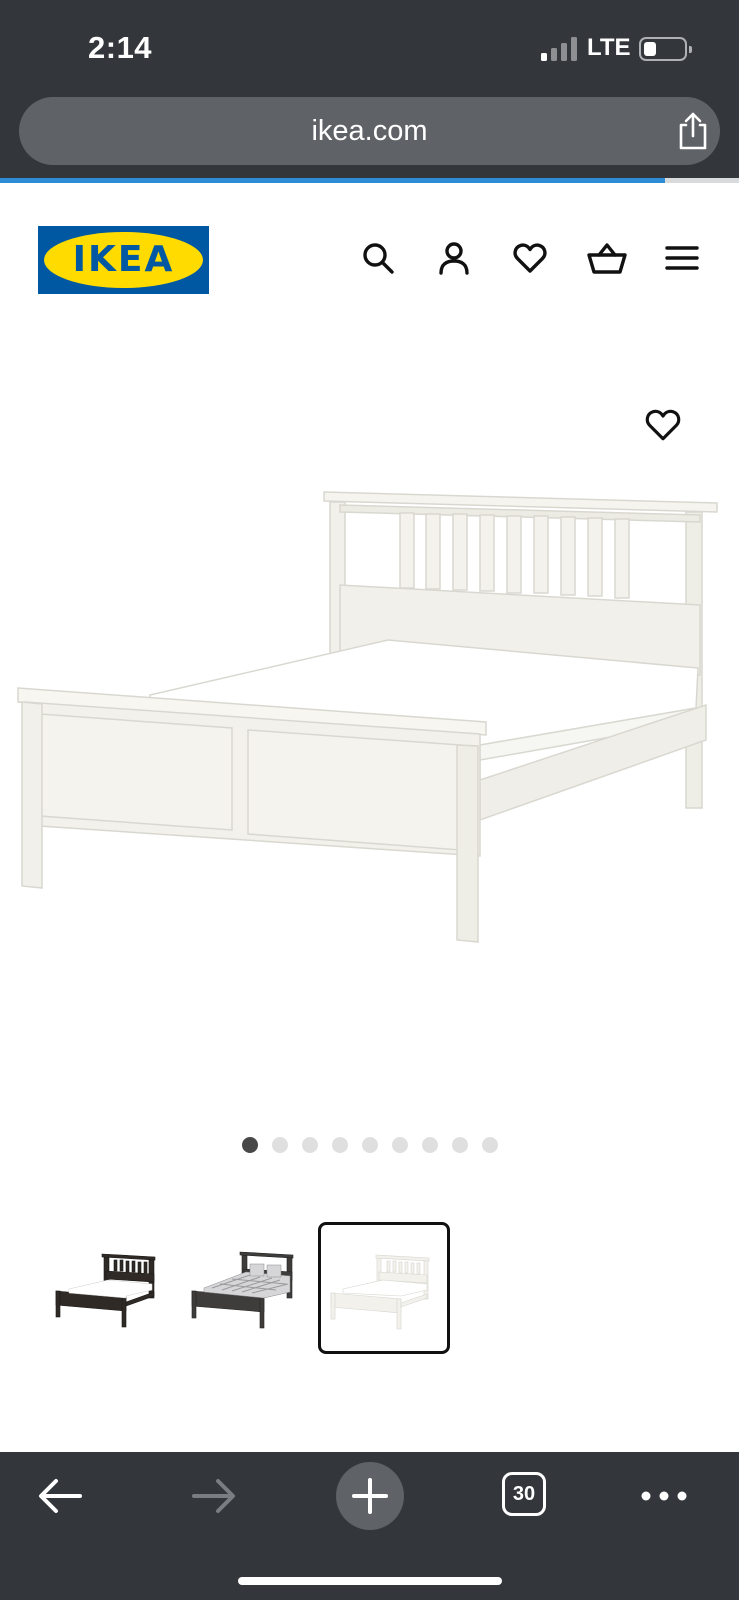  I want to click on page-load-progress, so click(369, 180).